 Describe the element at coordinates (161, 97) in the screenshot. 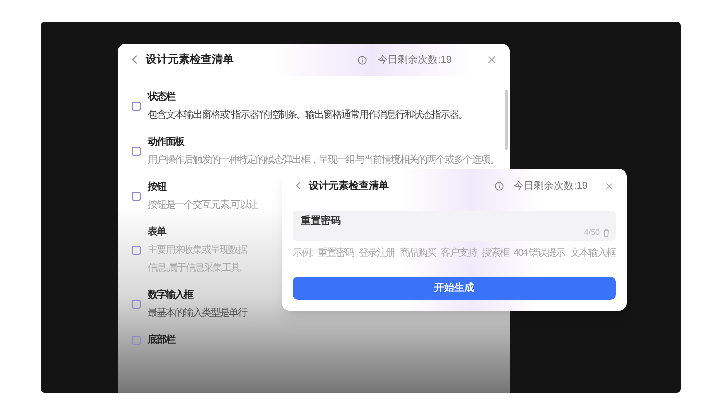

I see `item-title: 状态栏` at that location.